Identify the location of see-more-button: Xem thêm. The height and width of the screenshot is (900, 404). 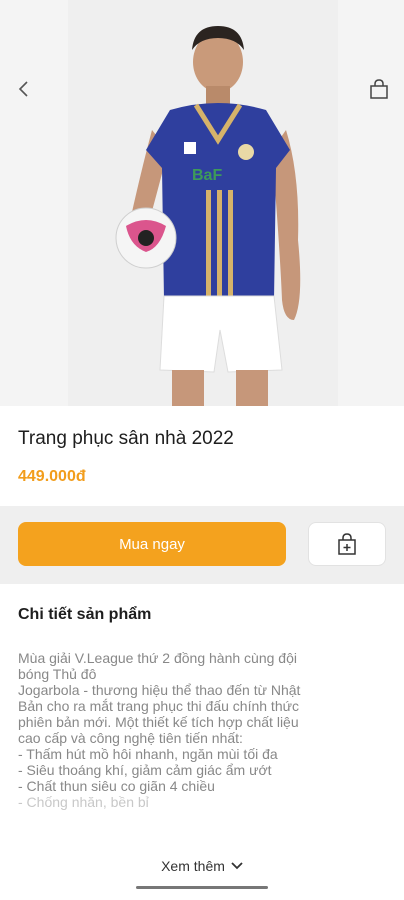
(202, 866).